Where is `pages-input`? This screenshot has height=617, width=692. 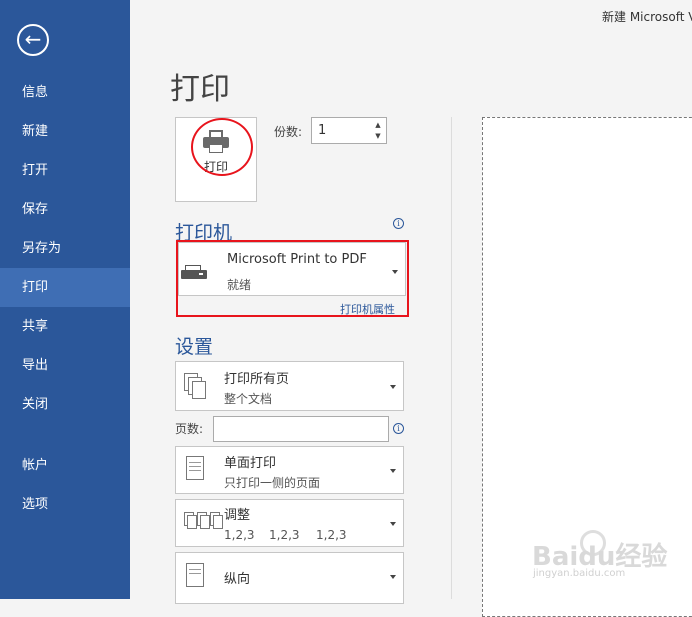 pages-input is located at coordinates (301, 429).